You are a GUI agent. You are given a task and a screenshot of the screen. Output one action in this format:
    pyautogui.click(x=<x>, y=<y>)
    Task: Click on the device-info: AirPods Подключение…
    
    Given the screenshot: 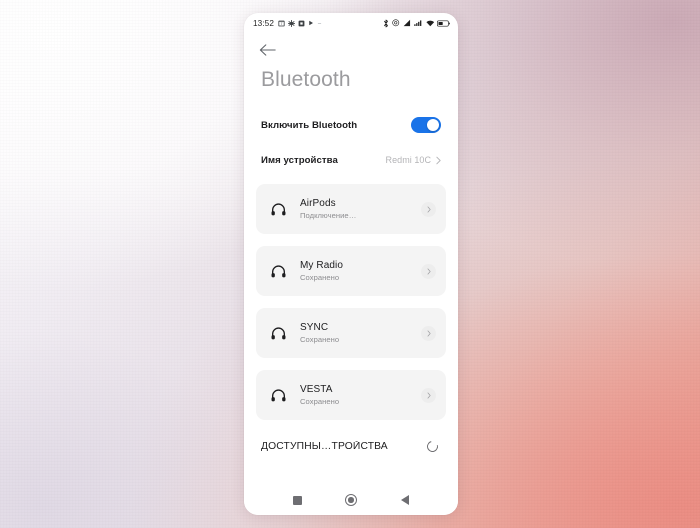 What is the action you would take?
    pyautogui.click(x=328, y=209)
    